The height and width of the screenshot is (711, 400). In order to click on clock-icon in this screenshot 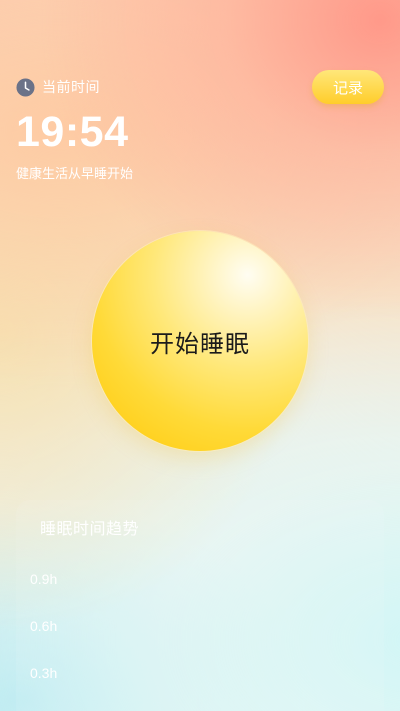, I will do `click(25, 87)`.